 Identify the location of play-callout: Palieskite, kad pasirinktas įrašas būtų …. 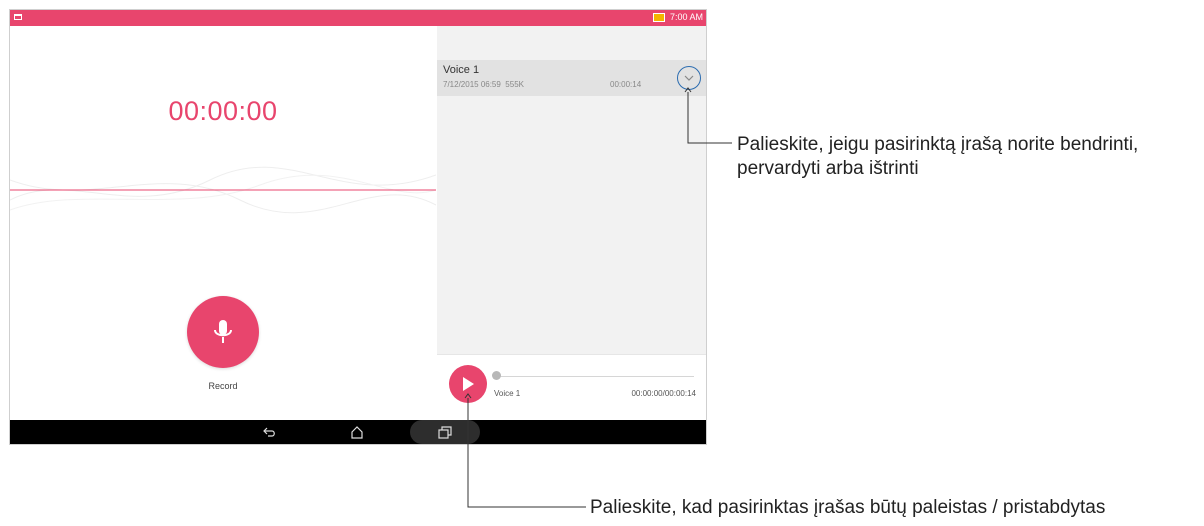
(848, 507).